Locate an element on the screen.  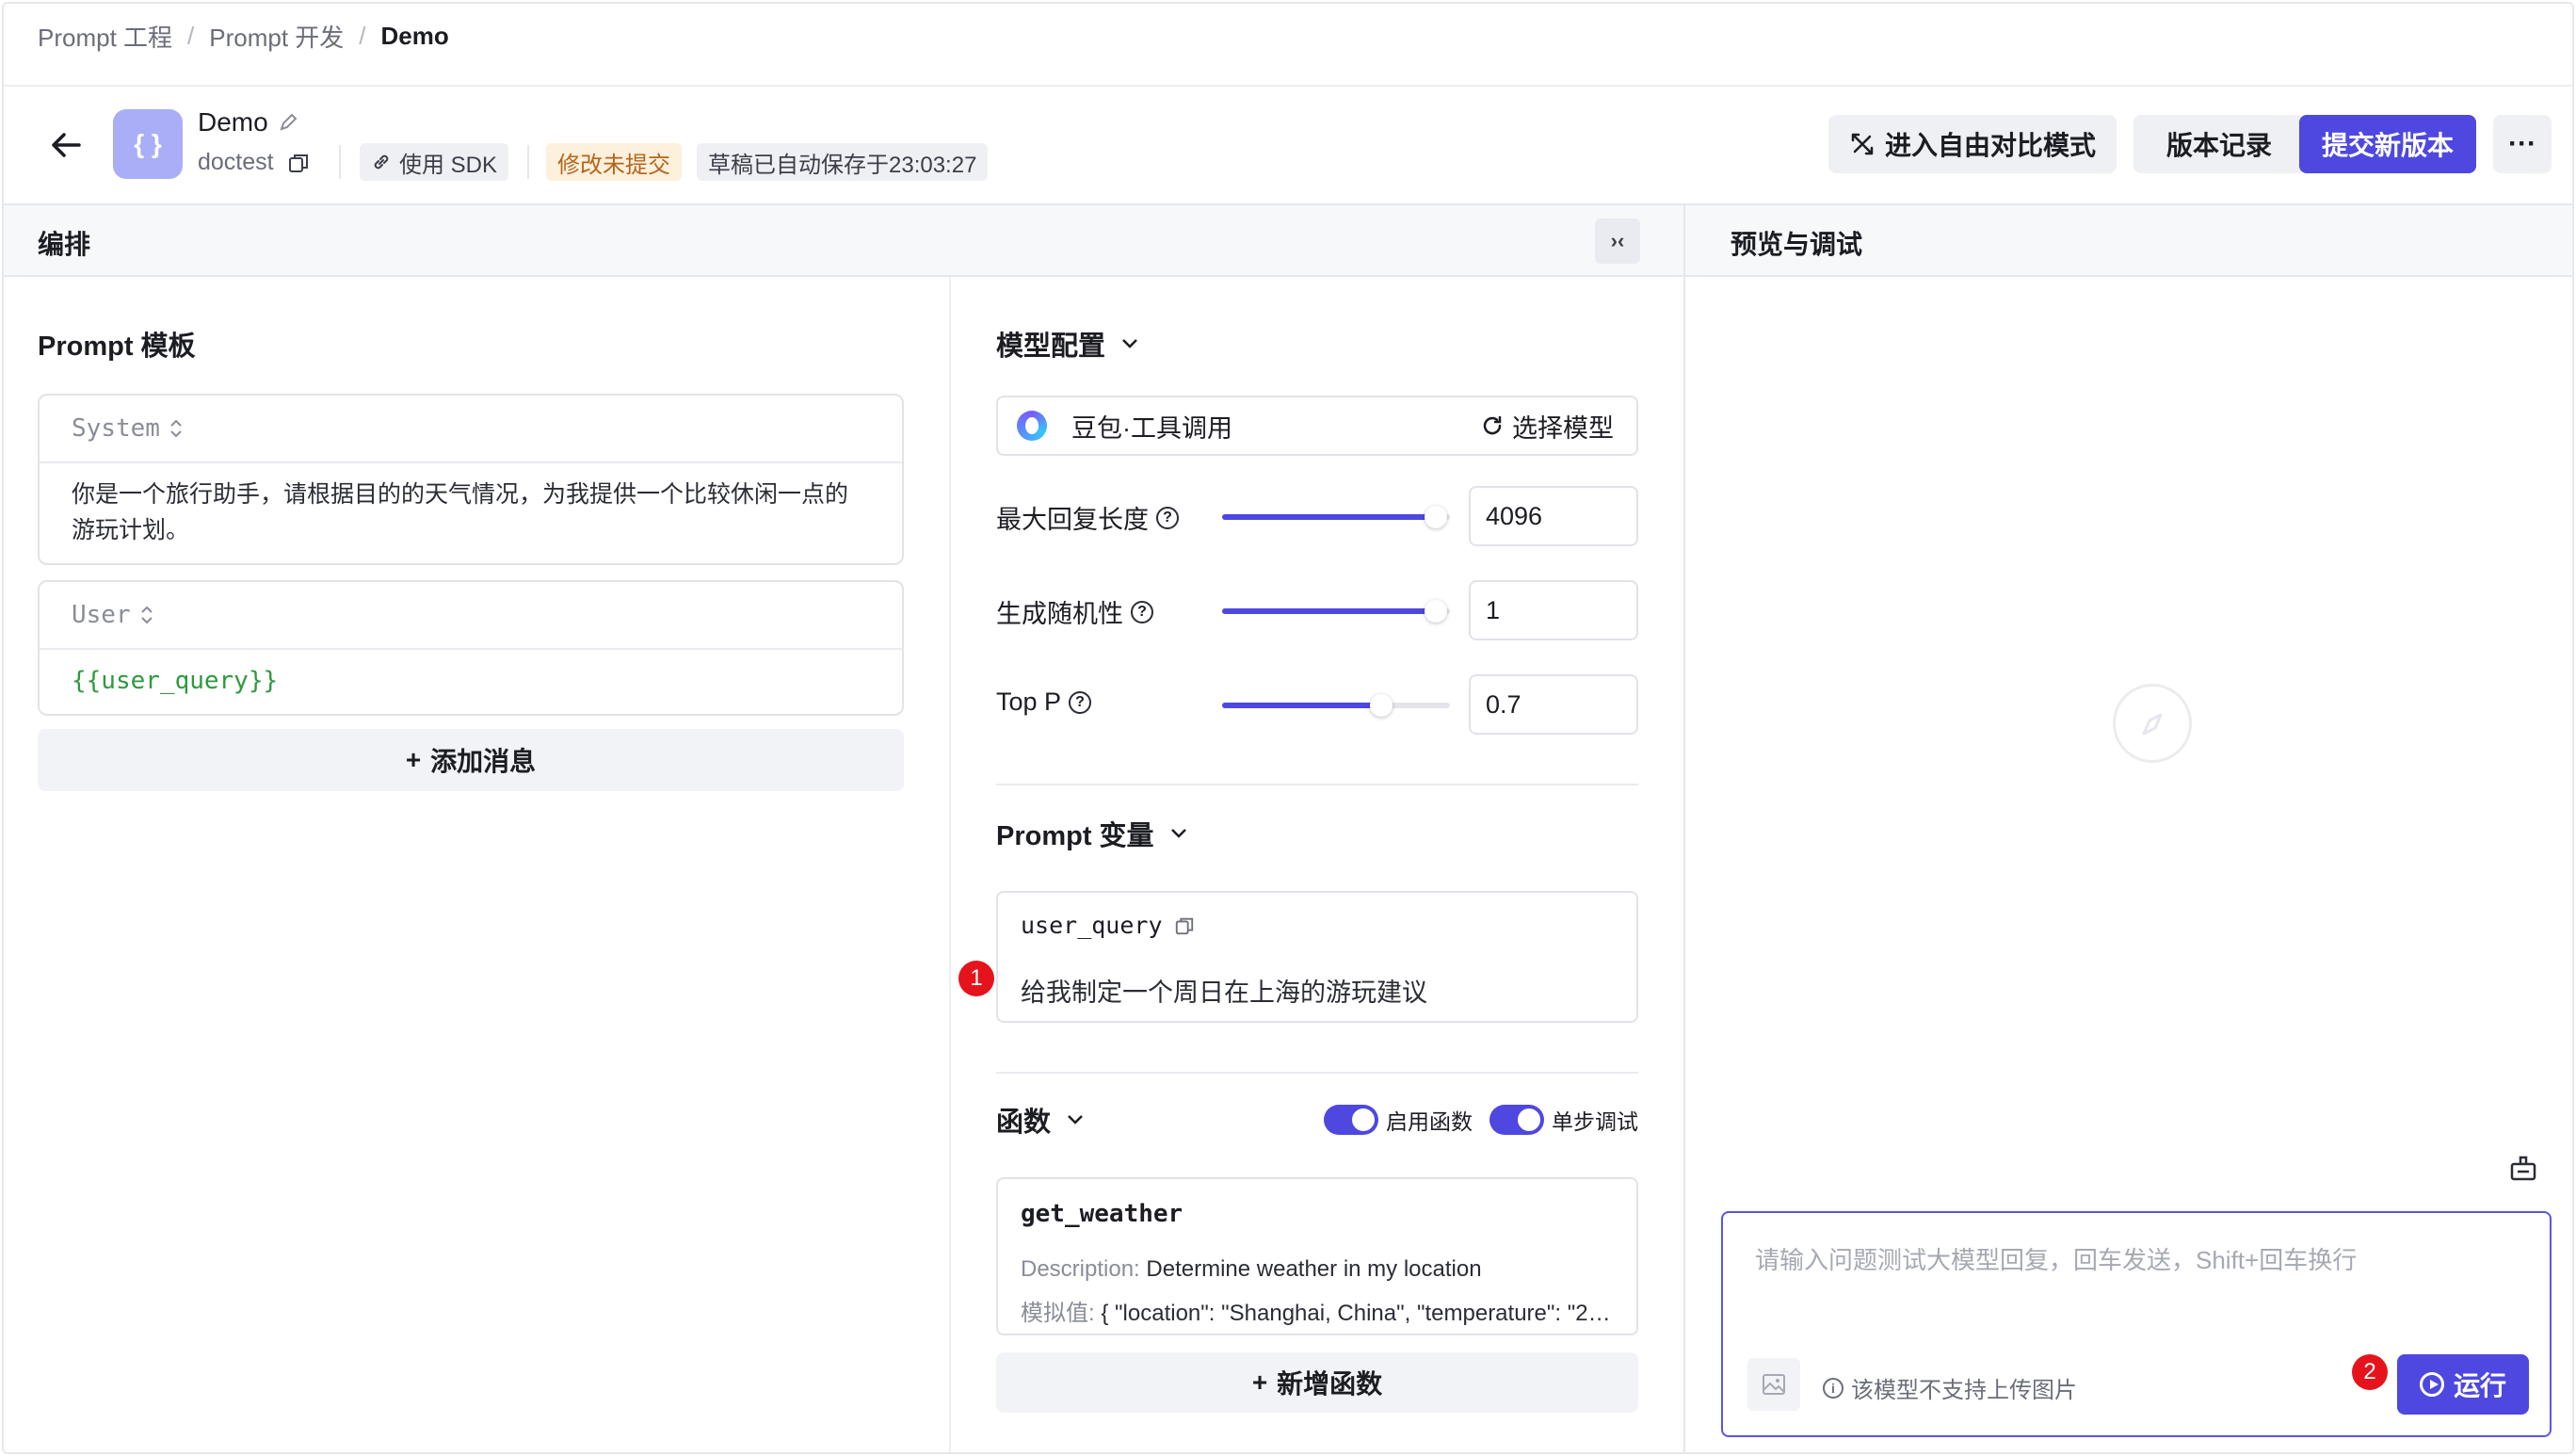
clear-chat-icon is located at coordinates (2523, 1168).